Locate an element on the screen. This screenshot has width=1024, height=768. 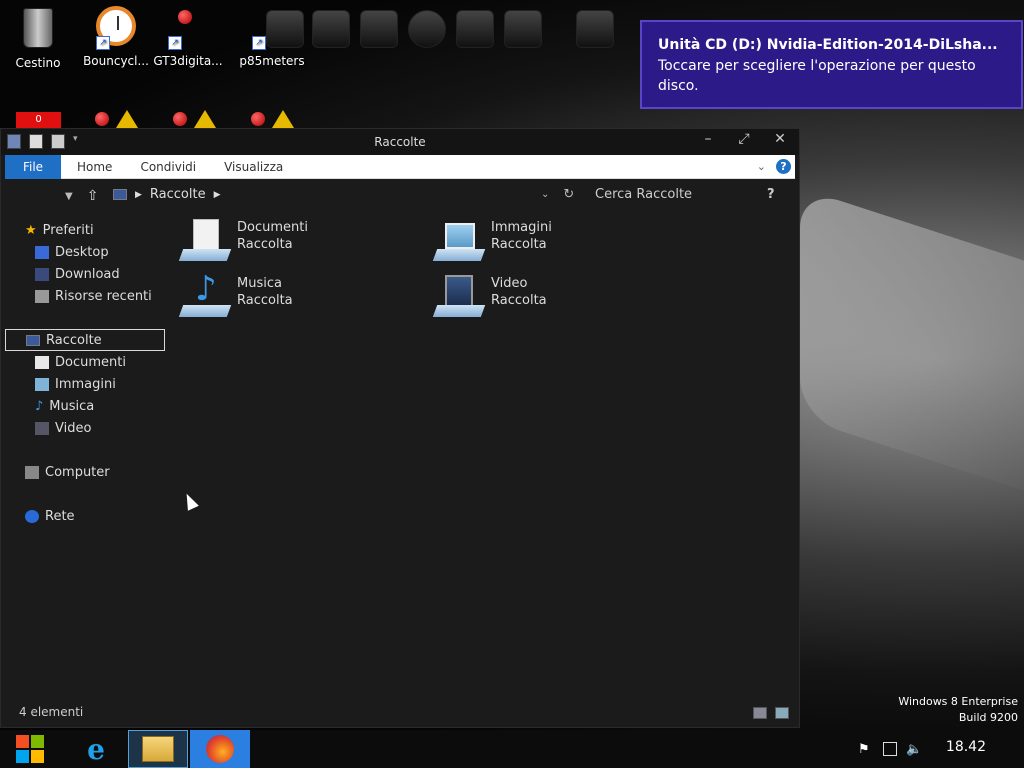
nav-raccolte: Raccolte is located at coordinates (85, 340).